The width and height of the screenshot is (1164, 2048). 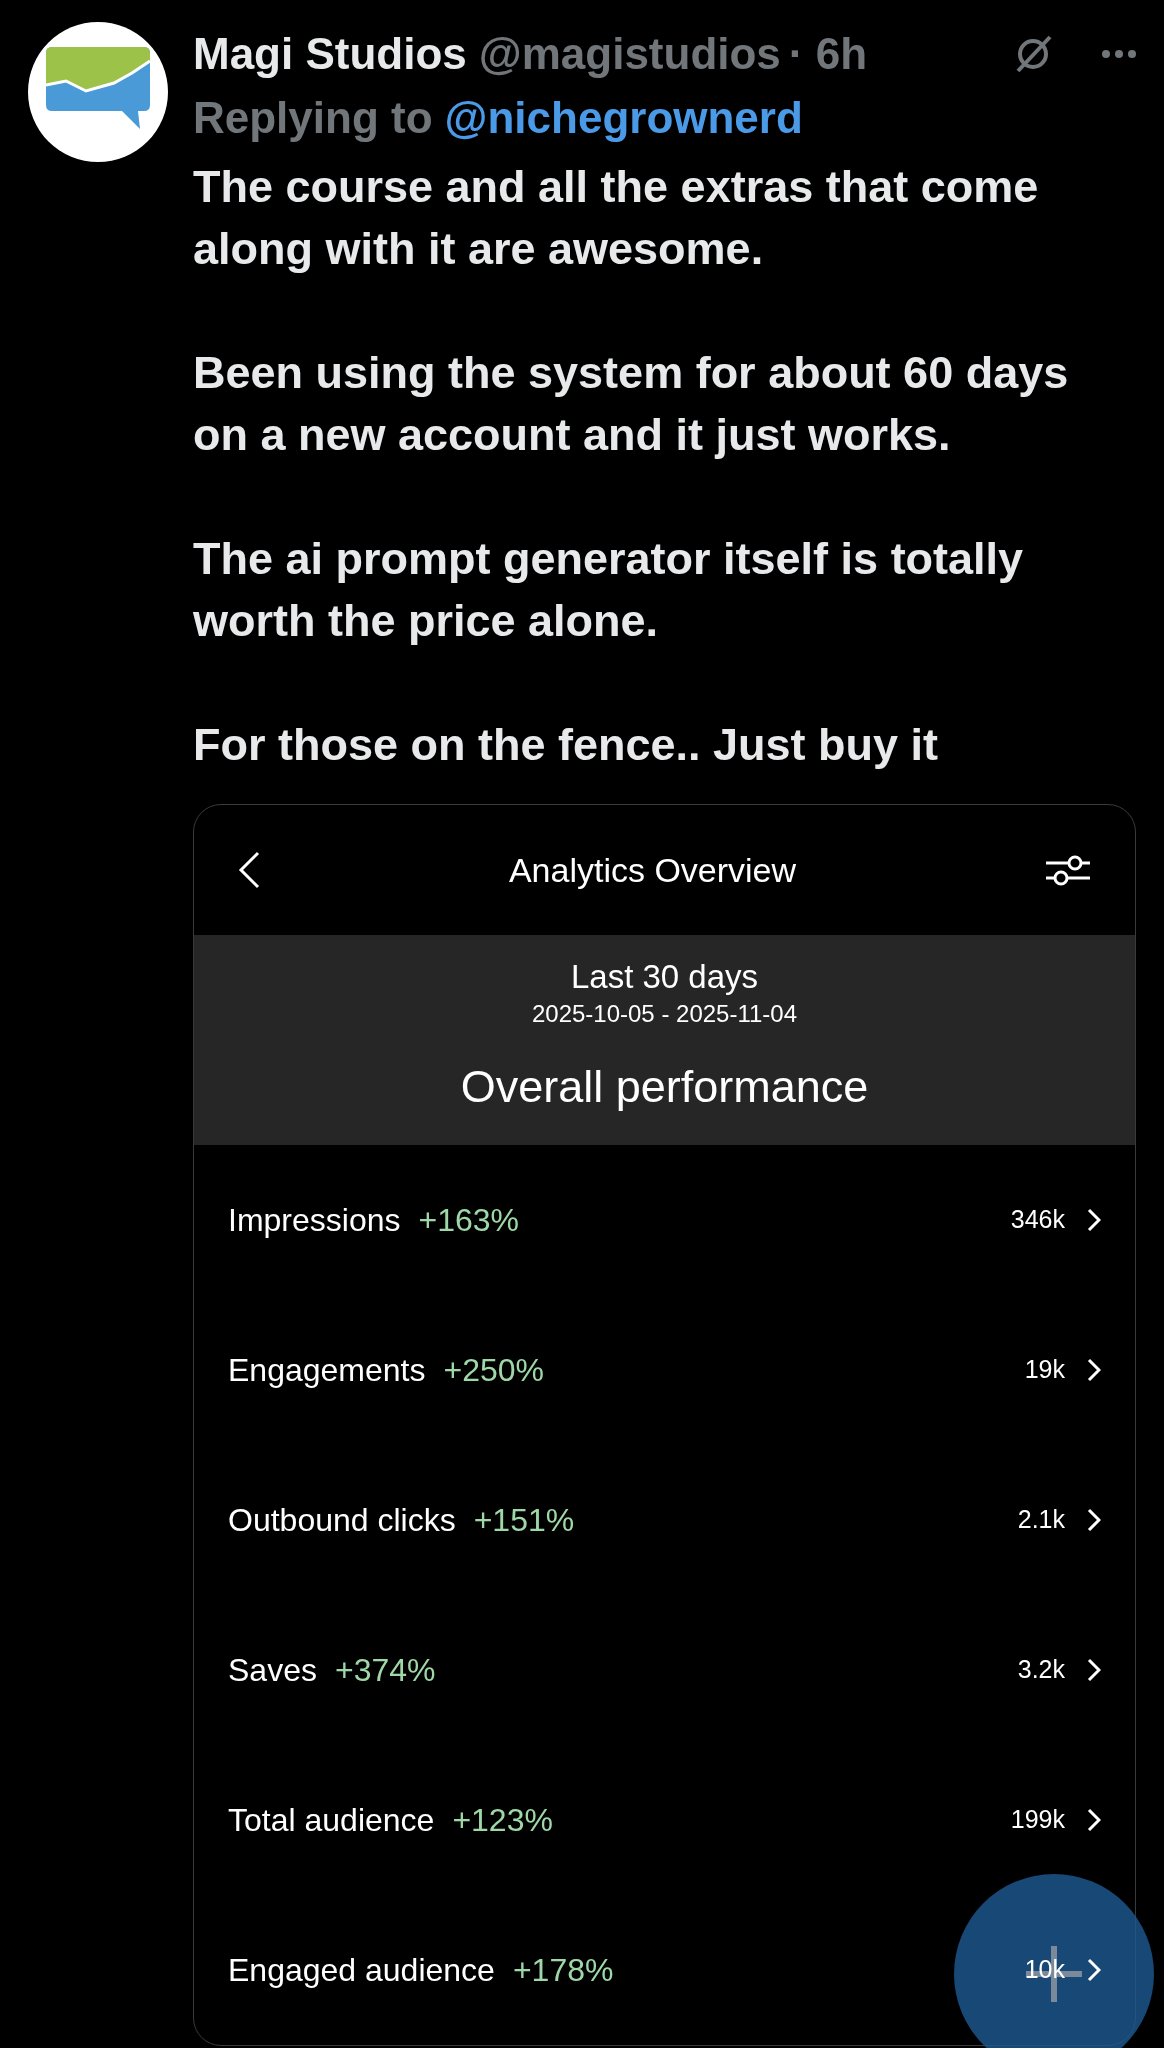 What do you see at coordinates (361, 1970) in the screenshot?
I see `metric-label: Engaged audience` at bounding box center [361, 1970].